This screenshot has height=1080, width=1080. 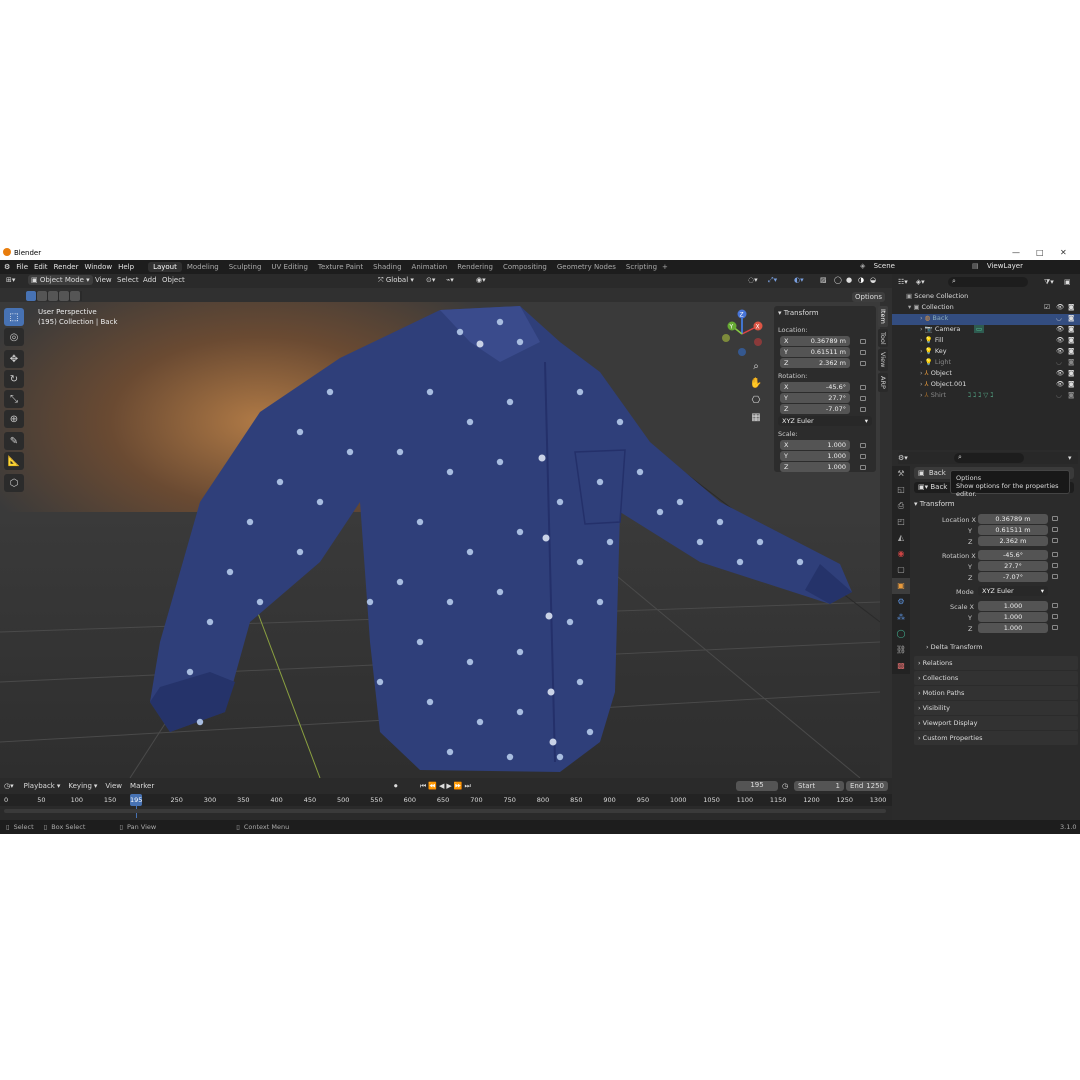 What do you see at coordinates (883, 360) in the screenshot?
I see `tab-view: View` at bounding box center [883, 360].